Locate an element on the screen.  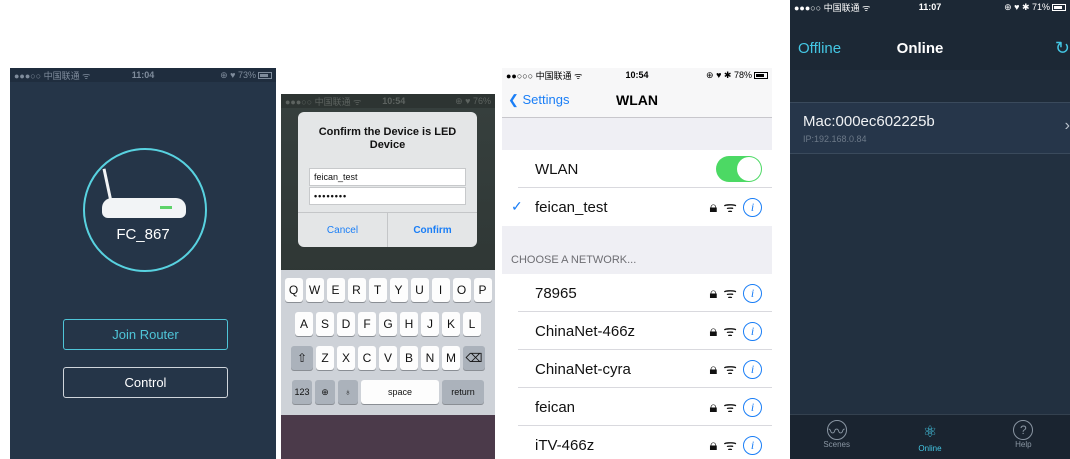
status-bar: ●●●○○ 中国联通 ᯤ 10:54 ⊕ ♥ 76% is located at coordinates (388, 101).